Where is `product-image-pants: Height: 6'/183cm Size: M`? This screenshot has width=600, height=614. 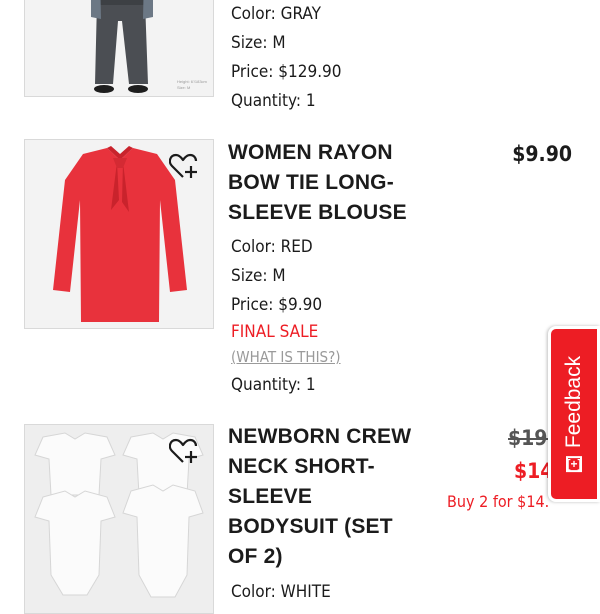
product-image-pants: Height: 6'/183cm Size: M is located at coordinates (119, 48).